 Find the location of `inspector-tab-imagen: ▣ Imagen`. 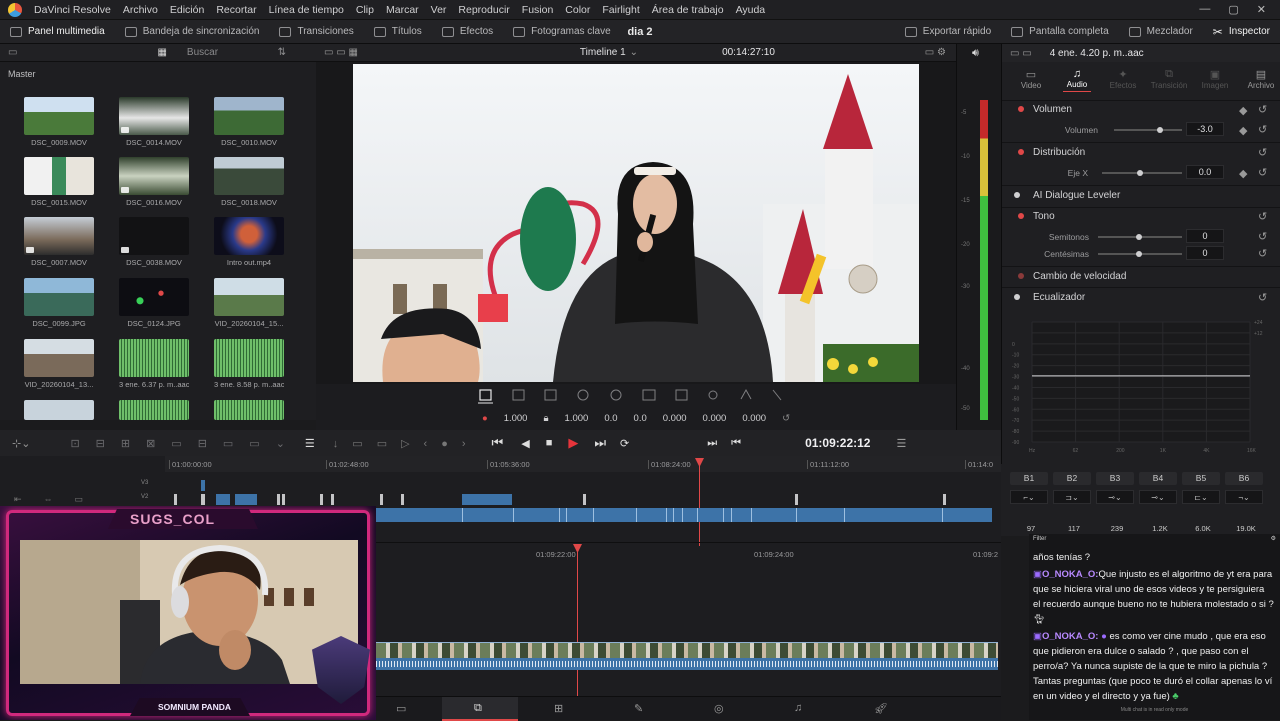

inspector-tab-imagen: ▣ Imagen is located at coordinates (1215, 79).